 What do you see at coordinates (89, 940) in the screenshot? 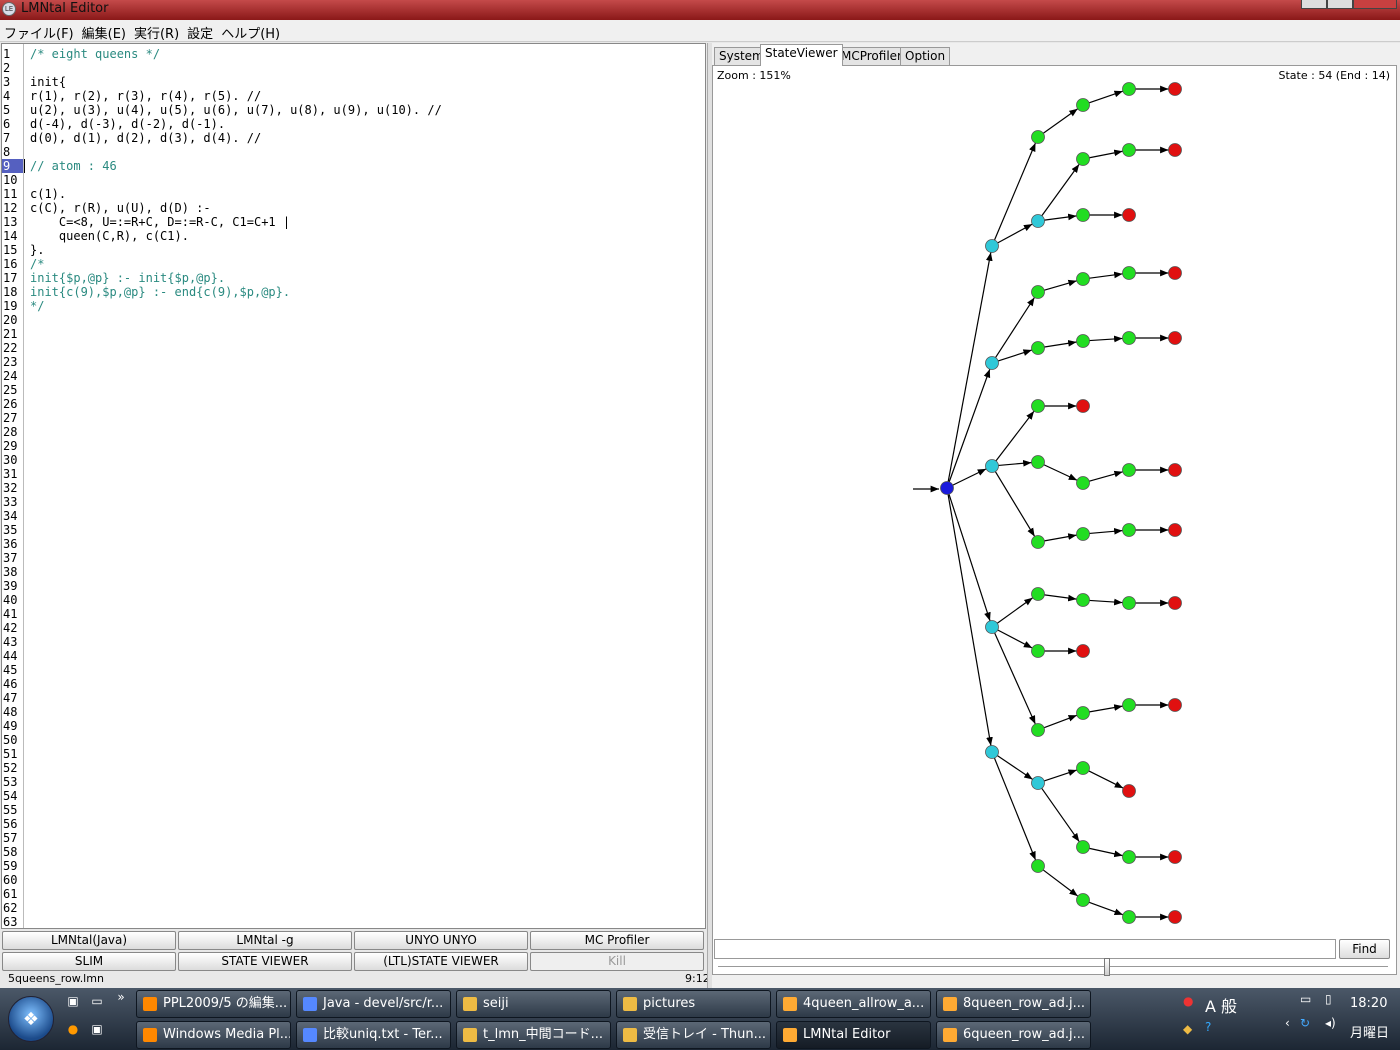
I see `lmntal-java-button: LMNtal(Java)` at bounding box center [89, 940].